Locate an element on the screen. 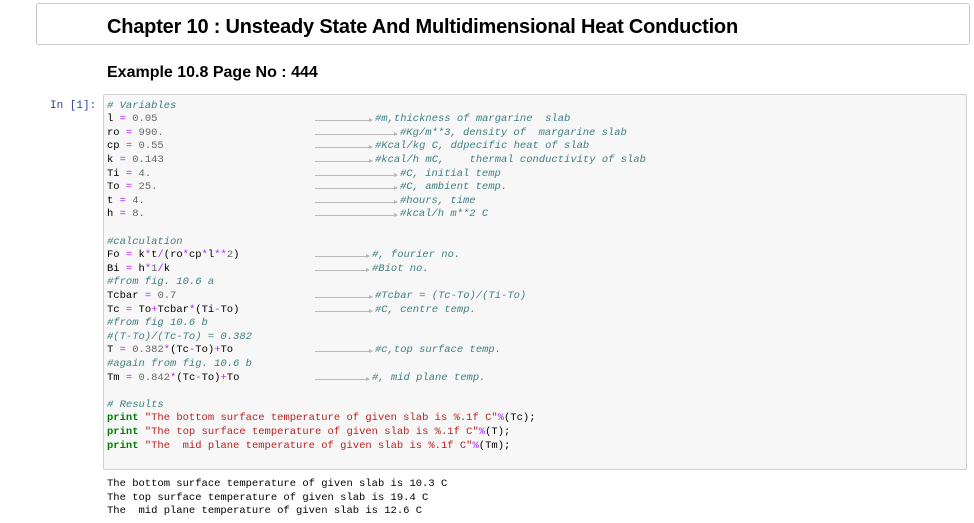 The width and height of the screenshot is (974, 523). code-token: (Tc); is located at coordinates (520, 418).